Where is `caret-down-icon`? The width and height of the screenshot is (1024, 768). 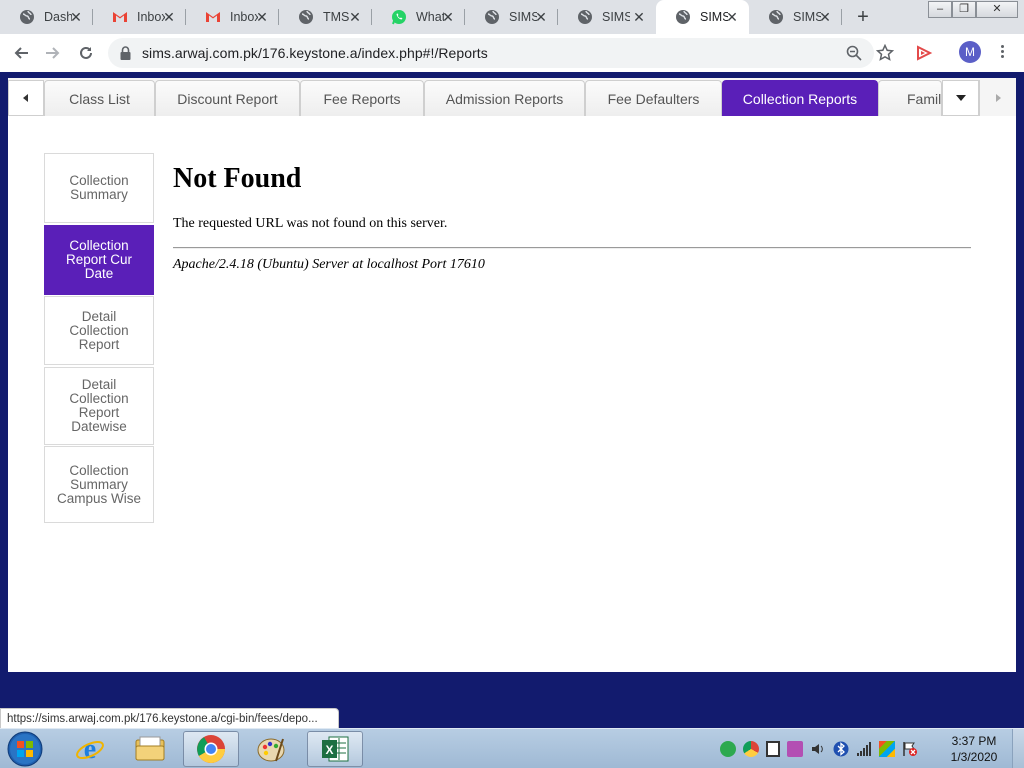
caret-down-icon is located at coordinates (960, 98).